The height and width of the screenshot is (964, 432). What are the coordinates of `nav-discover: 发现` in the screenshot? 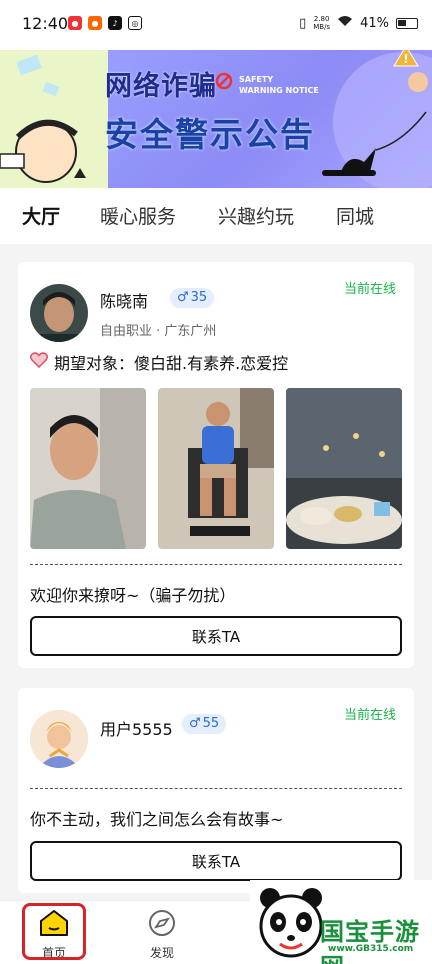 It's located at (162, 935).